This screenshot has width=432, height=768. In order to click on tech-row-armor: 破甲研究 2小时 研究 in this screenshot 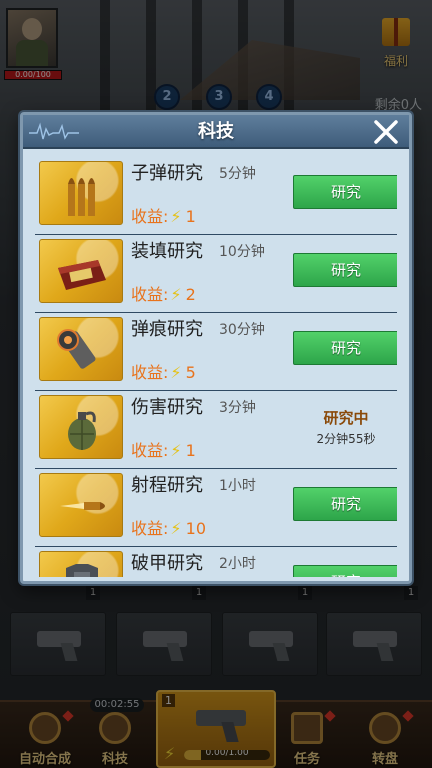, I will do `click(216, 562)`.